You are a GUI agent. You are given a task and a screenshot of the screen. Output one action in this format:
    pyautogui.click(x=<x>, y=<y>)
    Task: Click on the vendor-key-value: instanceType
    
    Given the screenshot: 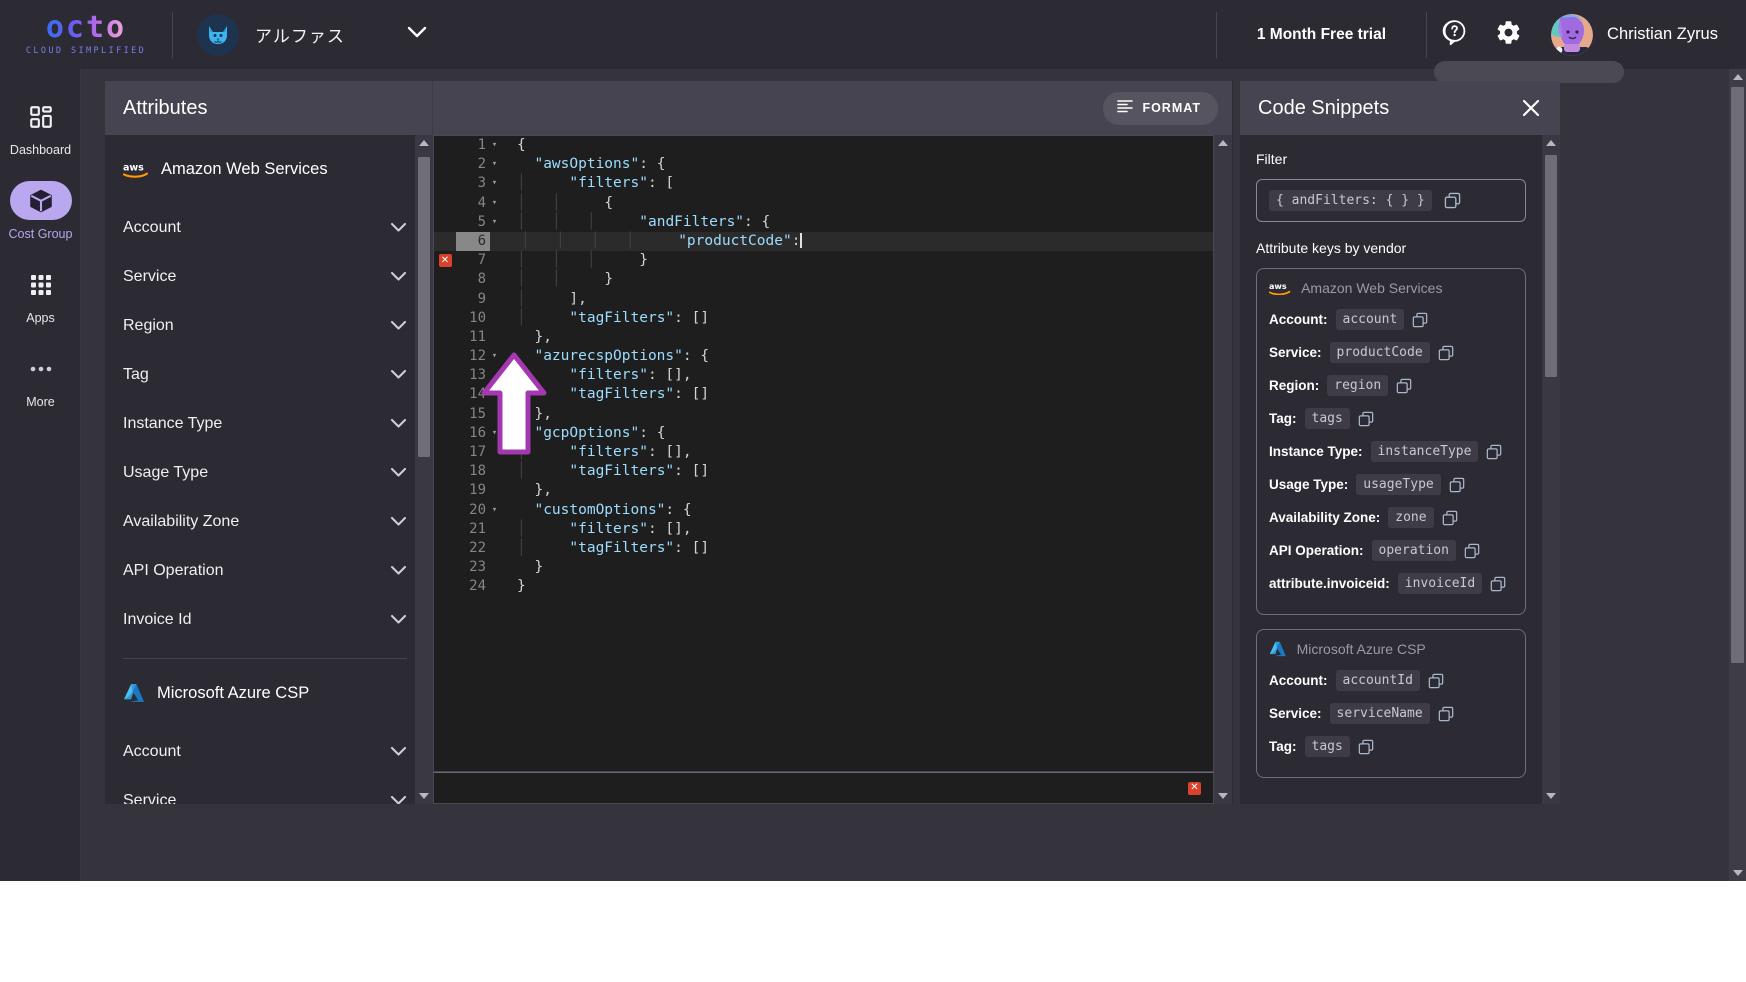 What is the action you would take?
    pyautogui.click(x=1424, y=451)
    